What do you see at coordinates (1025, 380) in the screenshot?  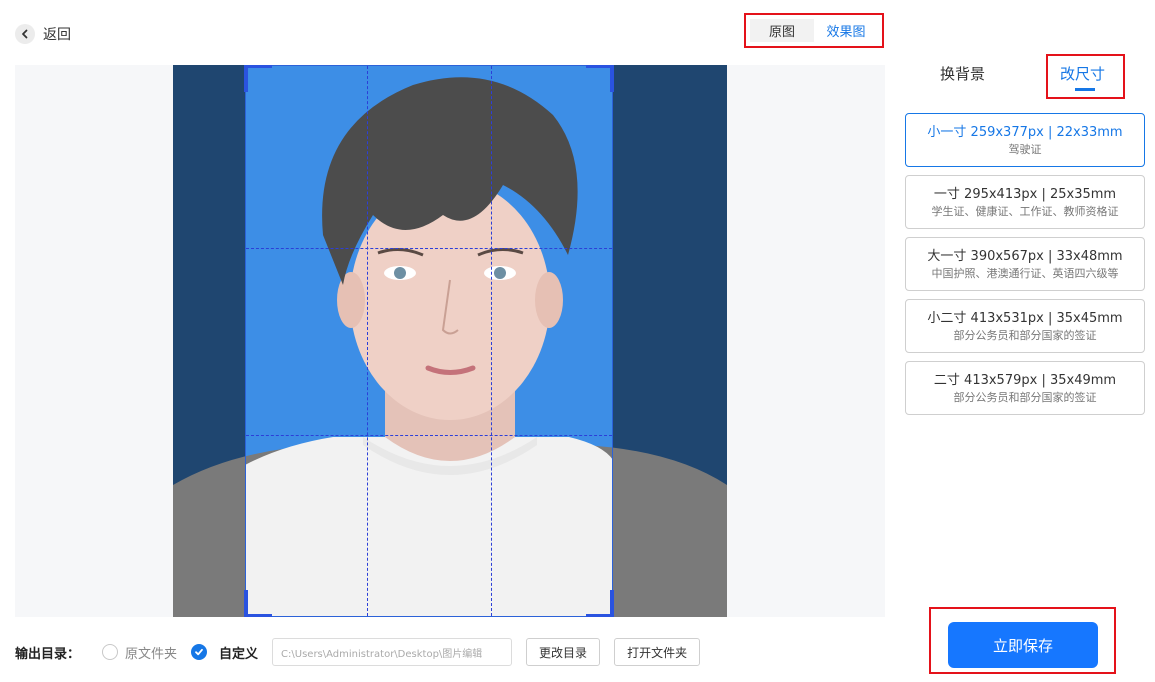 I see `size-option-title: 二寸 413x579px | 35x49mm` at bounding box center [1025, 380].